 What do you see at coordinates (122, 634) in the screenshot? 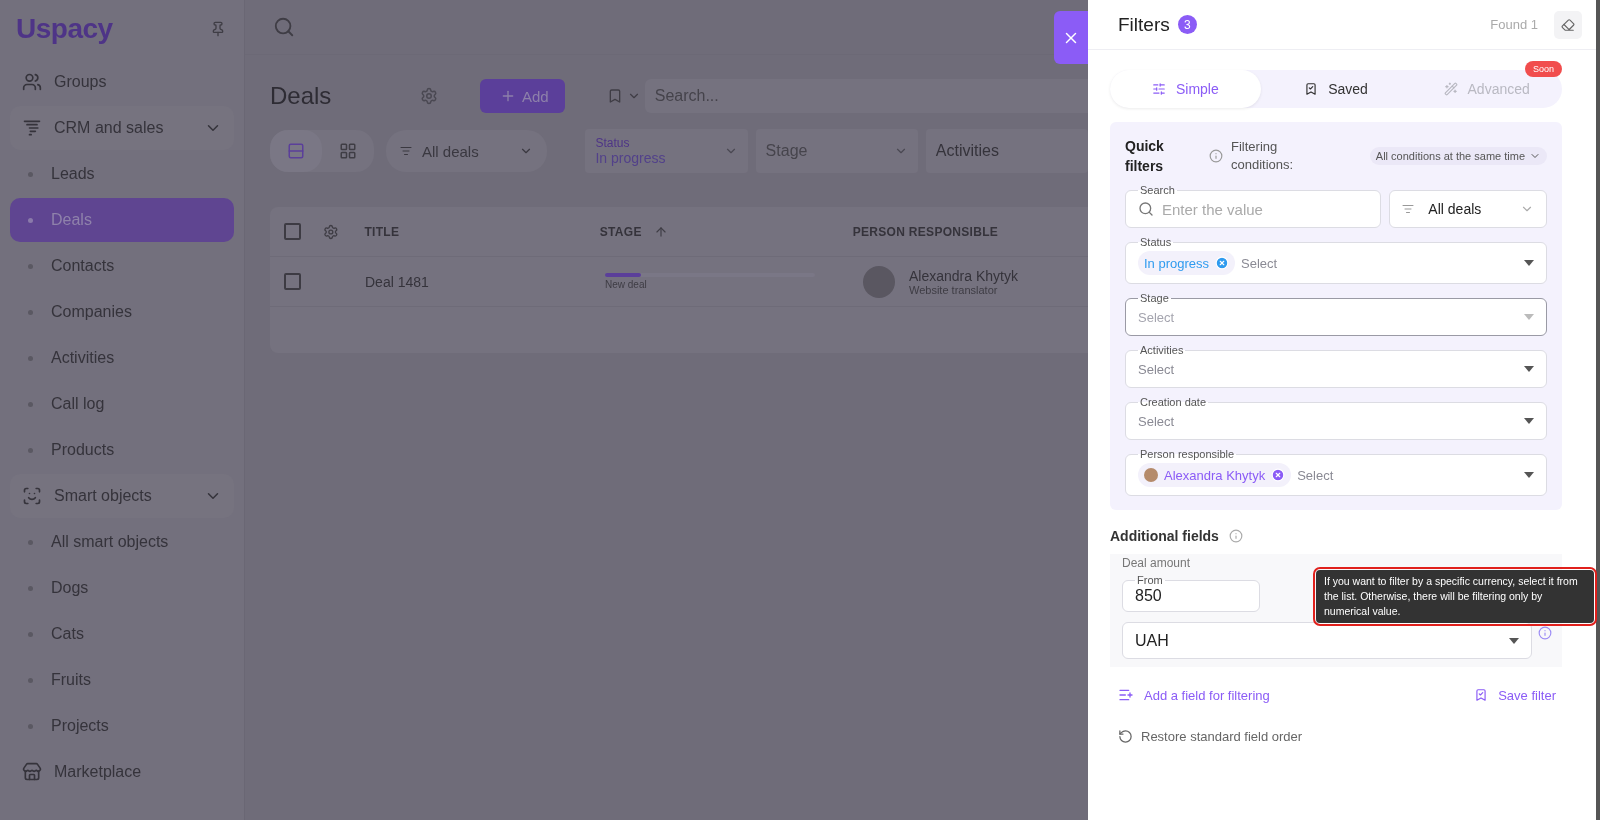
I see `sidebar-item: Cats` at bounding box center [122, 634].